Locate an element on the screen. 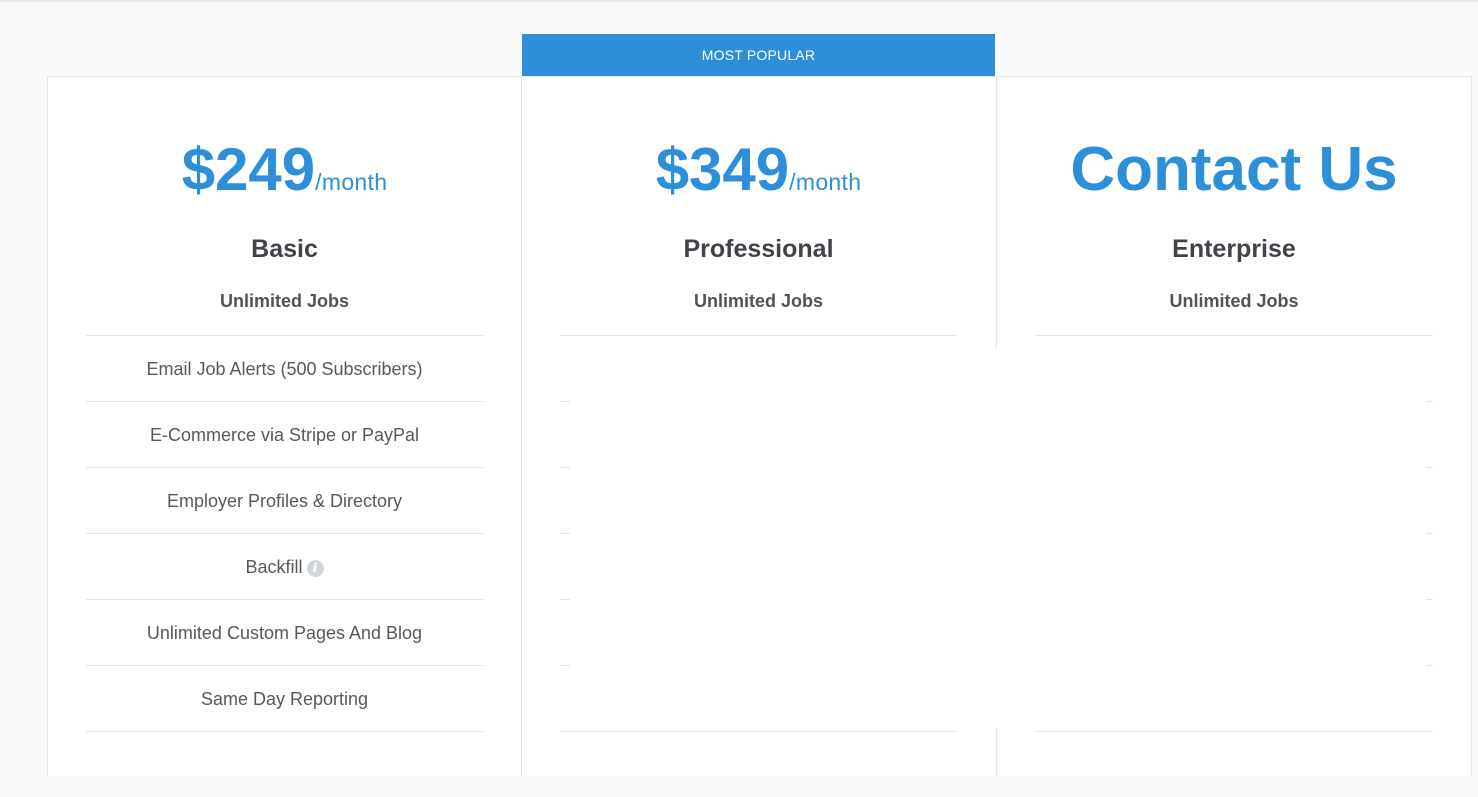 The width and height of the screenshot is (1478, 797). feature-item: Email Job Alerts (500 Subscribers) is located at coordinates (284, 368).